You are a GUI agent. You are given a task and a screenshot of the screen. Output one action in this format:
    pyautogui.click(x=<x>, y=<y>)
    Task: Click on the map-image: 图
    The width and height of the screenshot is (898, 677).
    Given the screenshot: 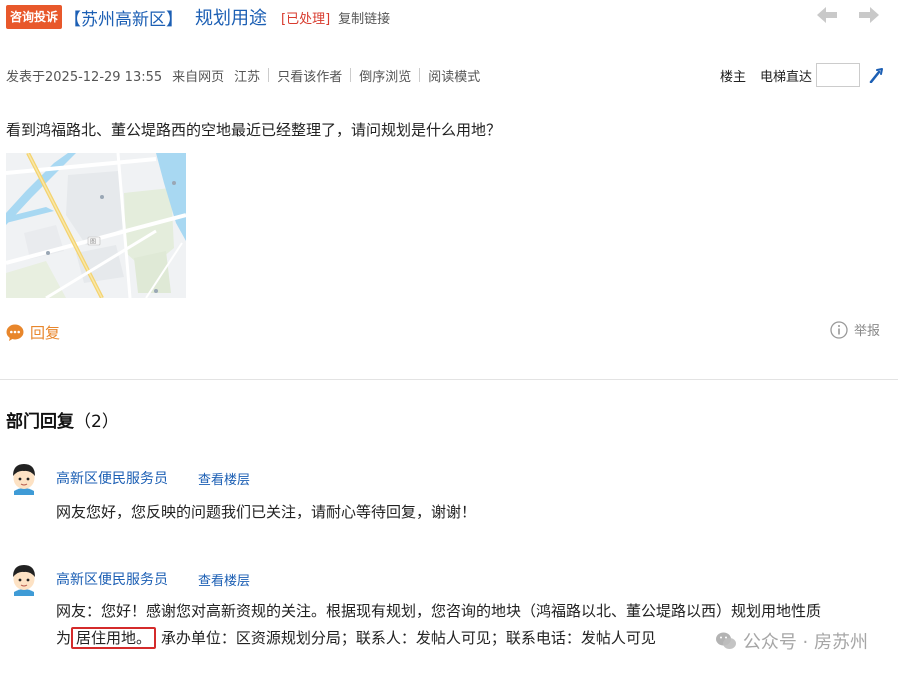 What is the action you would take?
    pyautogui.click(x=96, y=225)
    